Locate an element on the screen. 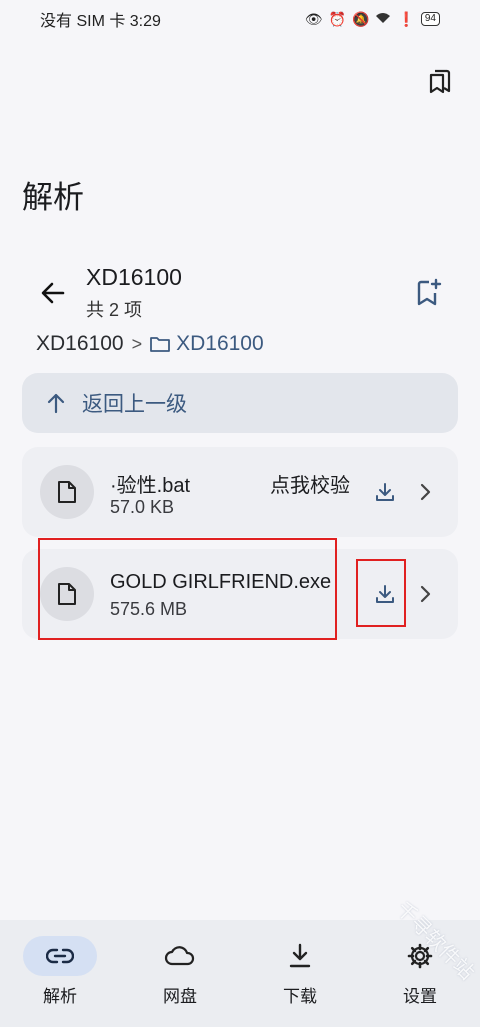  back-button is located at coordinates (53, 293).